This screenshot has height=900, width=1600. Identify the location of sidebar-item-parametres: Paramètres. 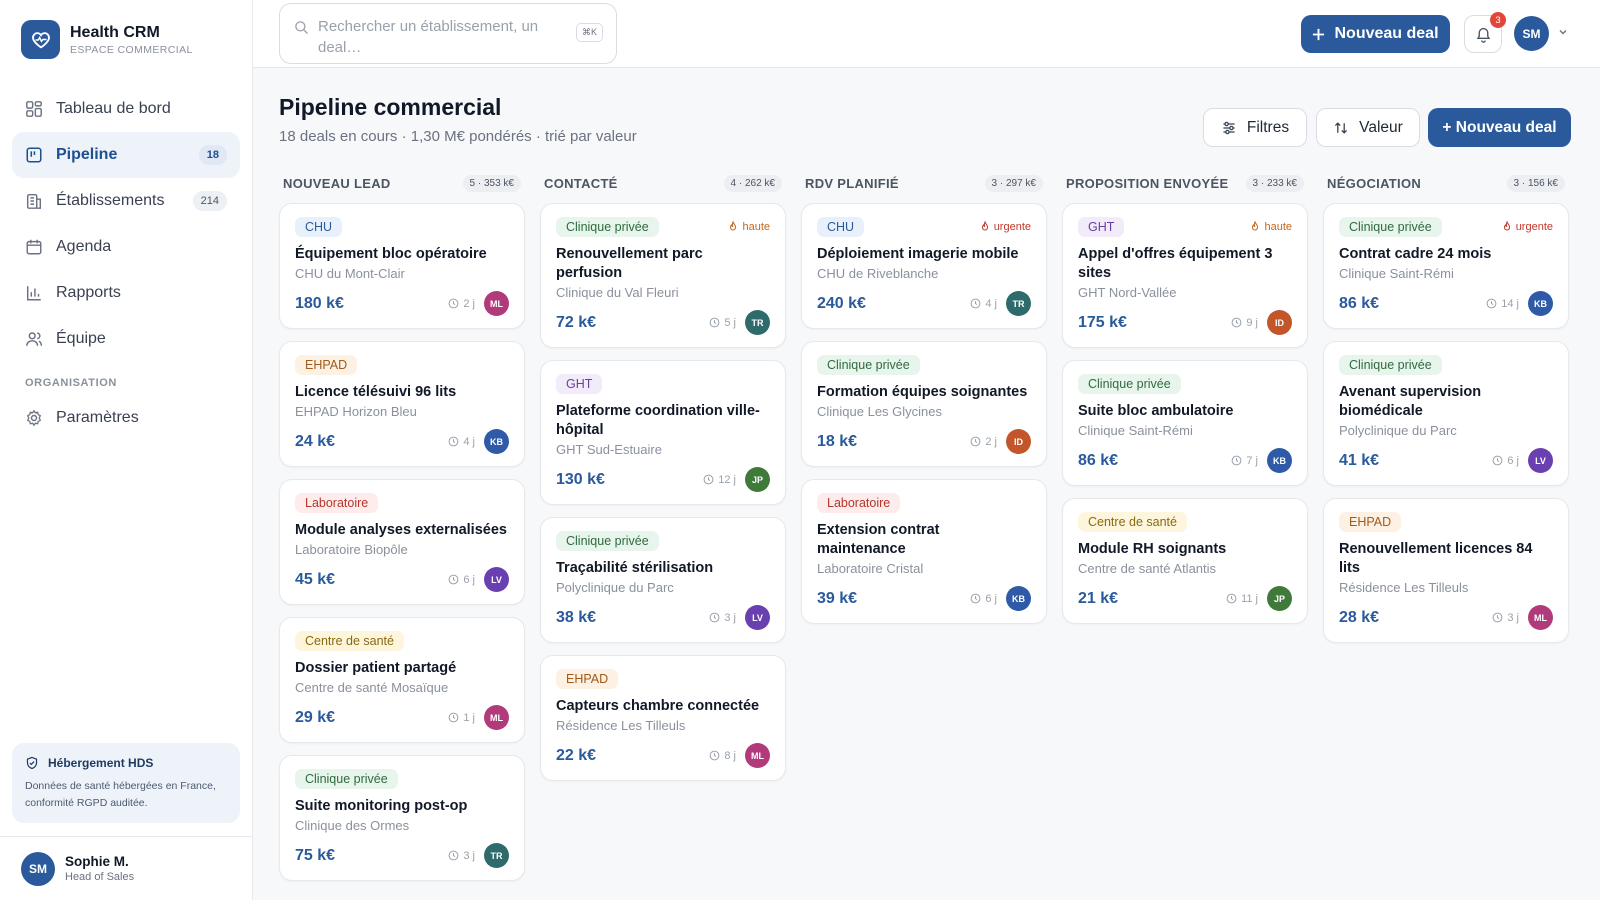
(126, 418).